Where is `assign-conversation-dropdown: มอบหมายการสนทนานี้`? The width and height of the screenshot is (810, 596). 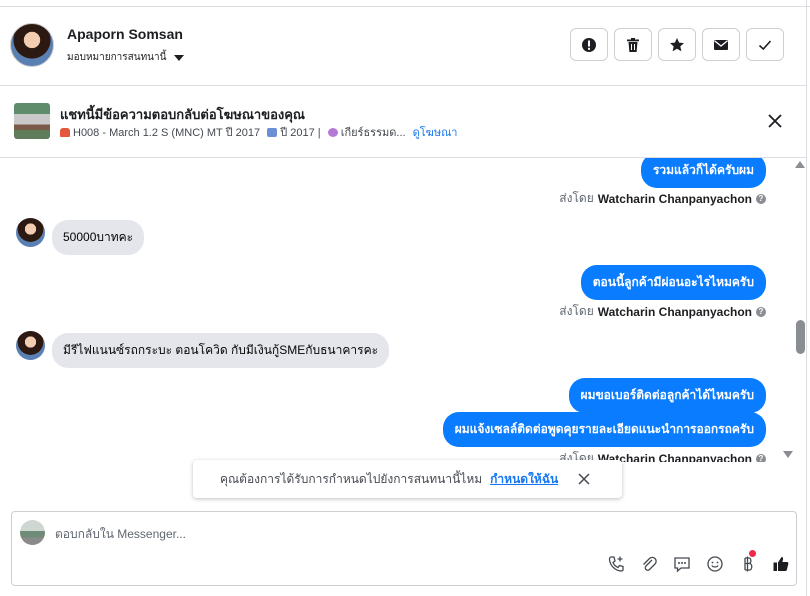 assign-conversation-dropdown: มอบหมายการสนทนานี้ is located at coordinates (126, 57).